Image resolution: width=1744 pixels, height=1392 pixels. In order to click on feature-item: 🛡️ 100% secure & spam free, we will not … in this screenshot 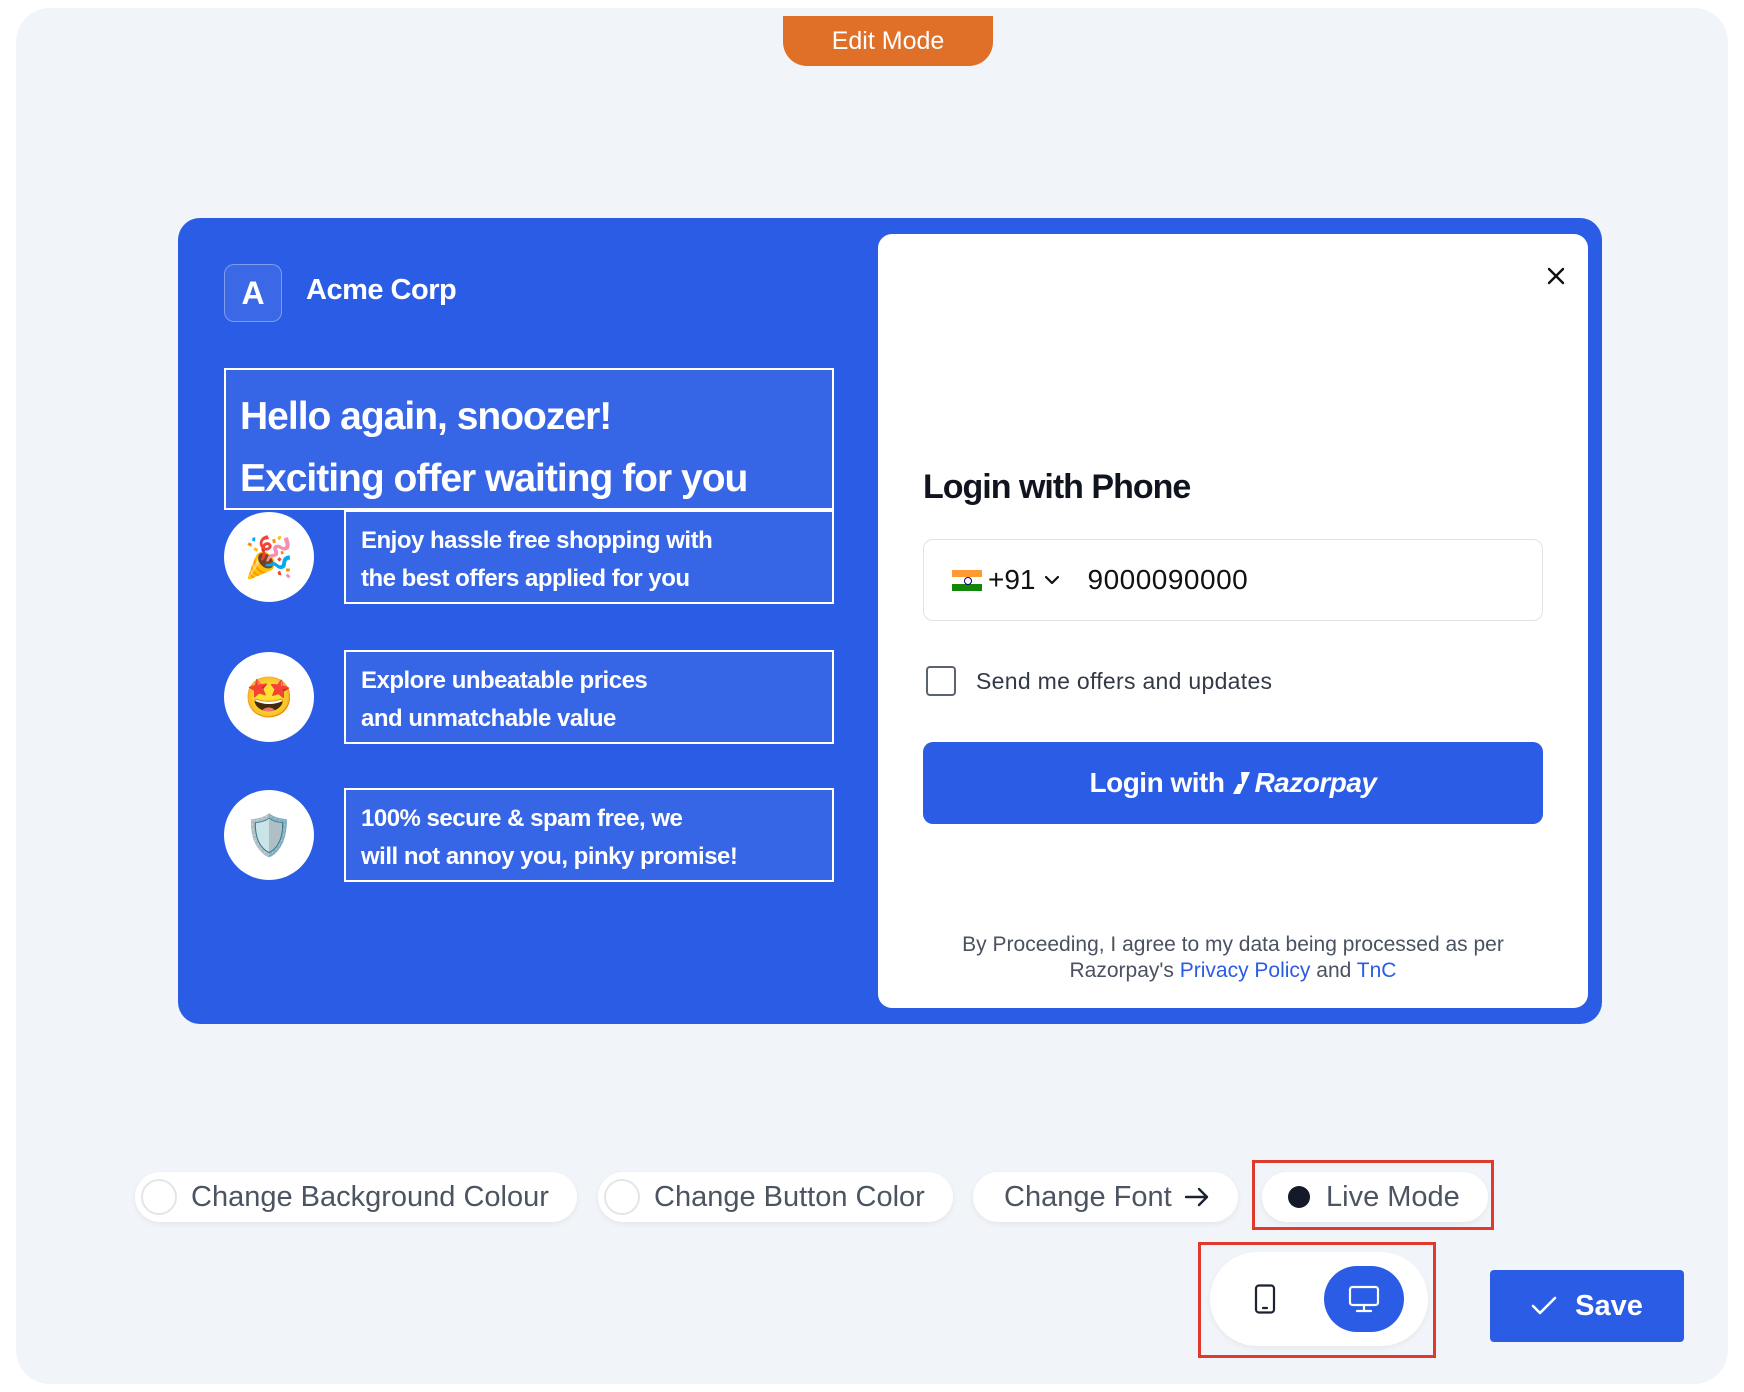, I will do `click(529, 836)`.